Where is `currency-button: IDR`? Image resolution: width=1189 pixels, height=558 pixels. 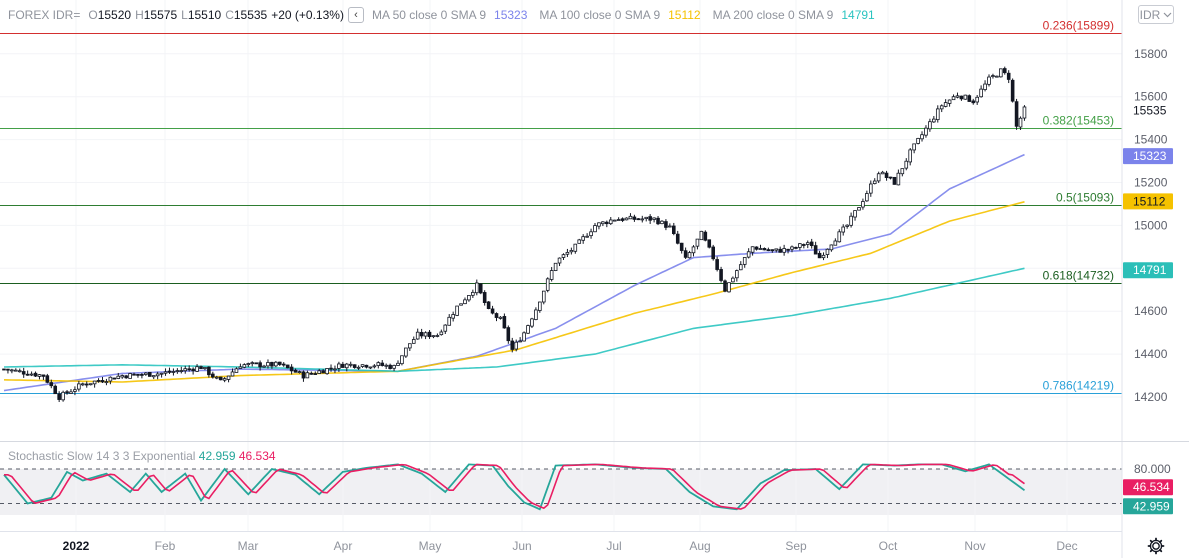
currency-button: IDR is located at coordinates (1156, 14).